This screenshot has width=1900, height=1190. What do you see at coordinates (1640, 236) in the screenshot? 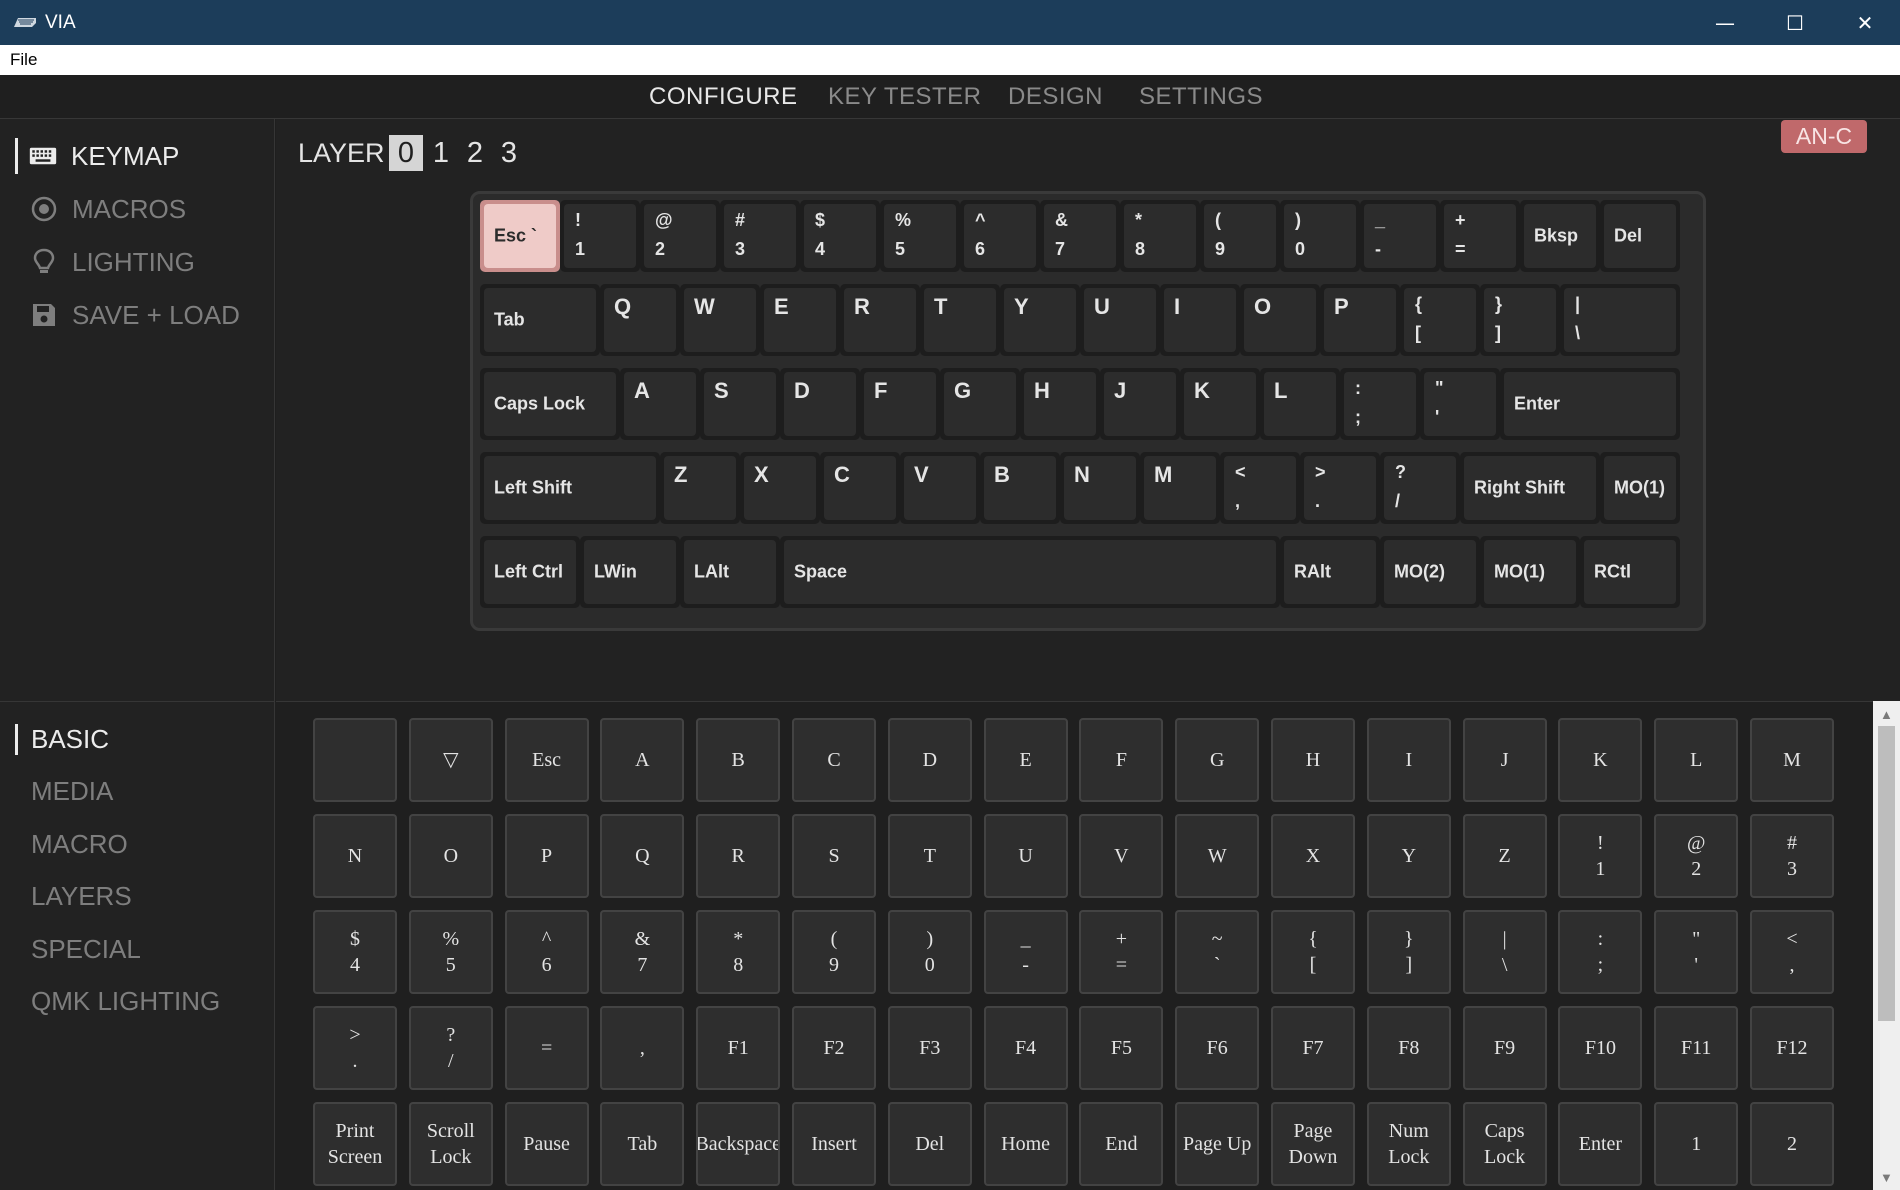
I see `keyboard-key: Del` at bounding box center [1640, 236].